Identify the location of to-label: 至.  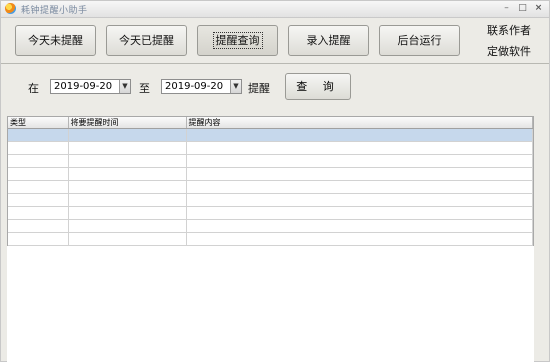
(144, 88).